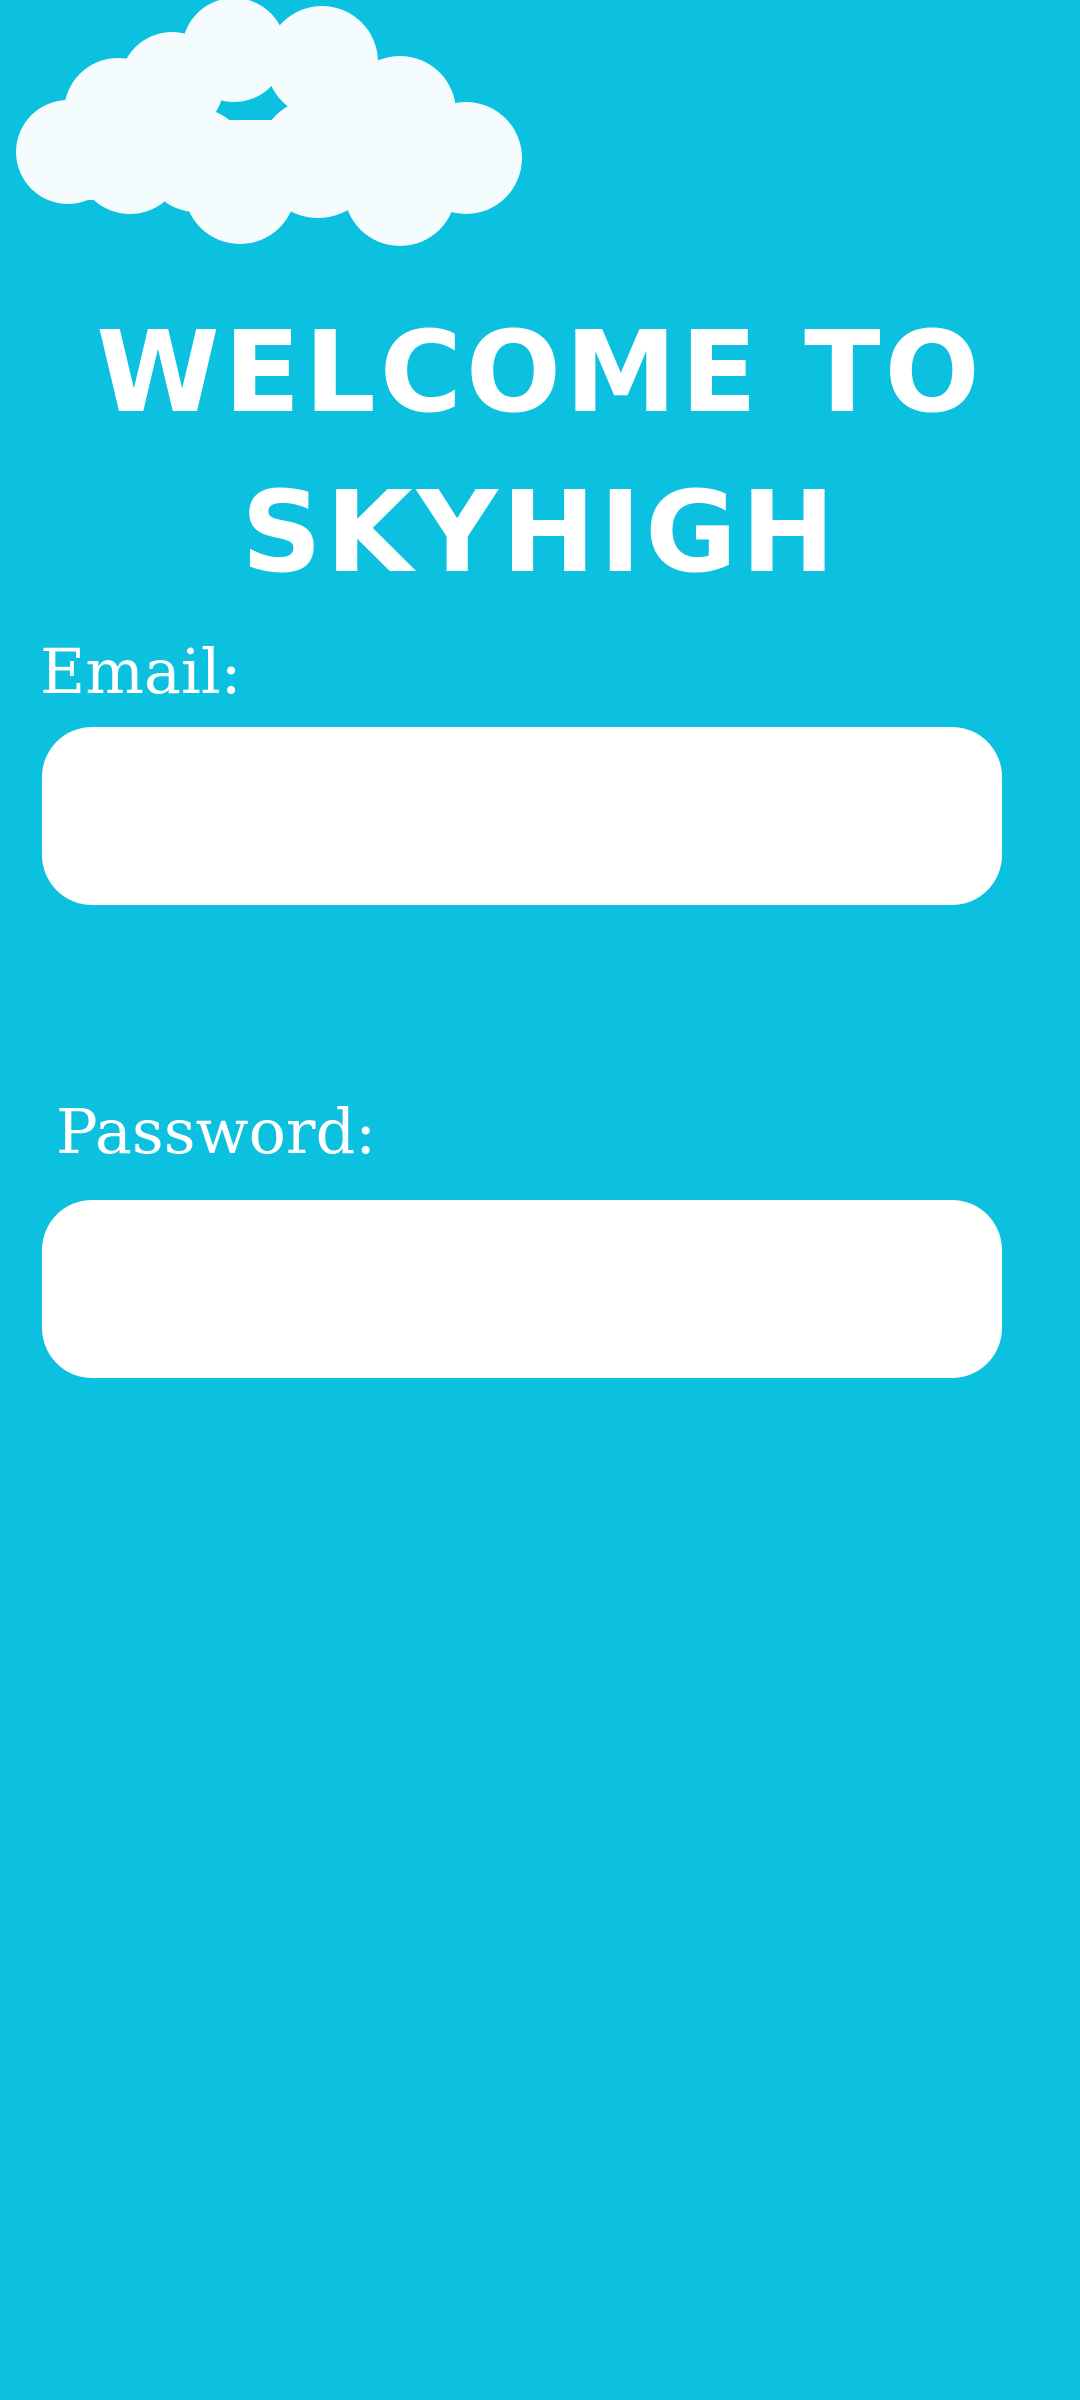 The height and width of the screenshot is (2400, 1080). Describe the element at coordinates (540, 373) in the screenshot. I see `title-line-1: WELCOME TO` at that location.